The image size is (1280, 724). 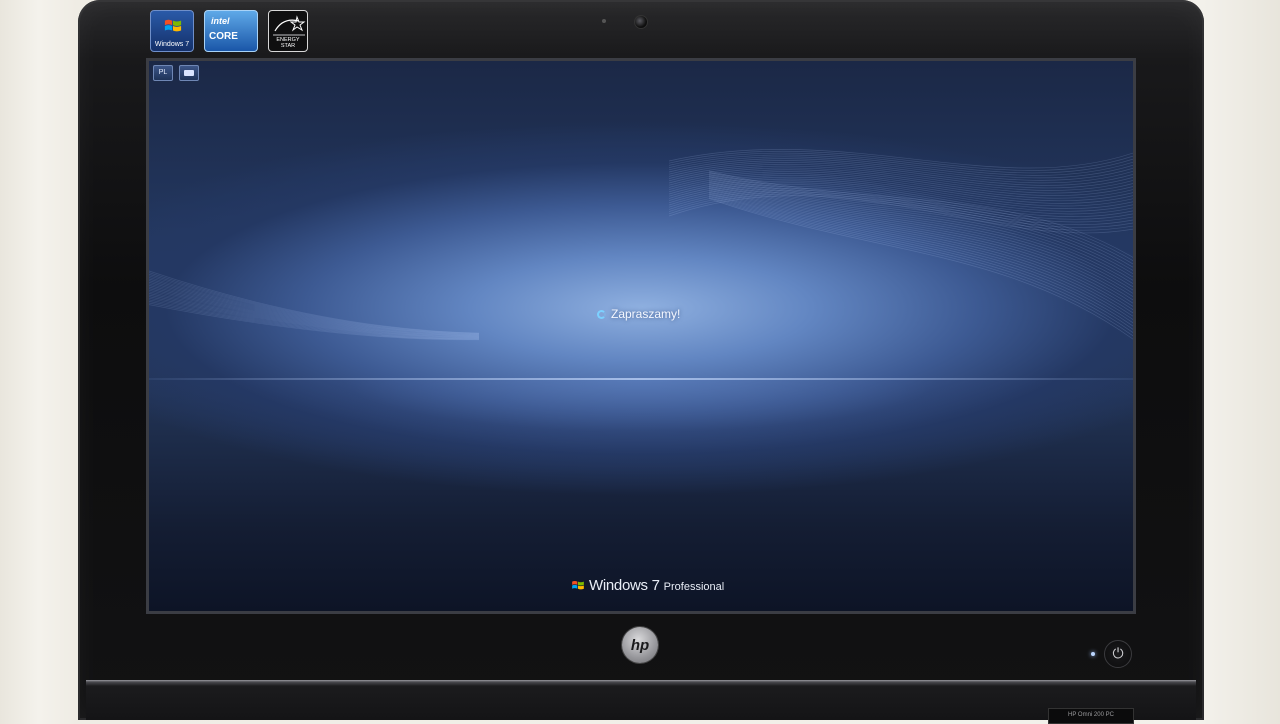 I want to click on brand-edition: Professional, so click(x=694, y=587).